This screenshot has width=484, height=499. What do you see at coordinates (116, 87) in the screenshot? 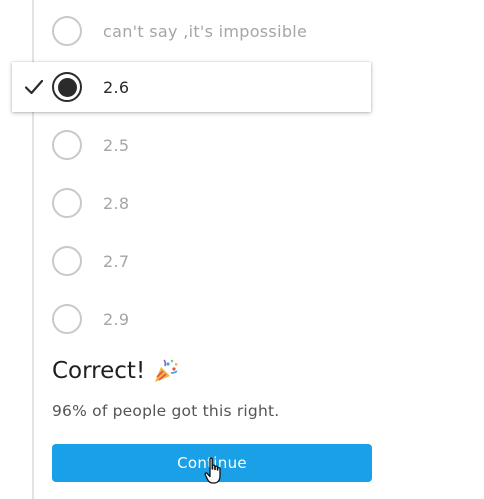
I see `option-label: 2.6` at bounding box center [116, 87].